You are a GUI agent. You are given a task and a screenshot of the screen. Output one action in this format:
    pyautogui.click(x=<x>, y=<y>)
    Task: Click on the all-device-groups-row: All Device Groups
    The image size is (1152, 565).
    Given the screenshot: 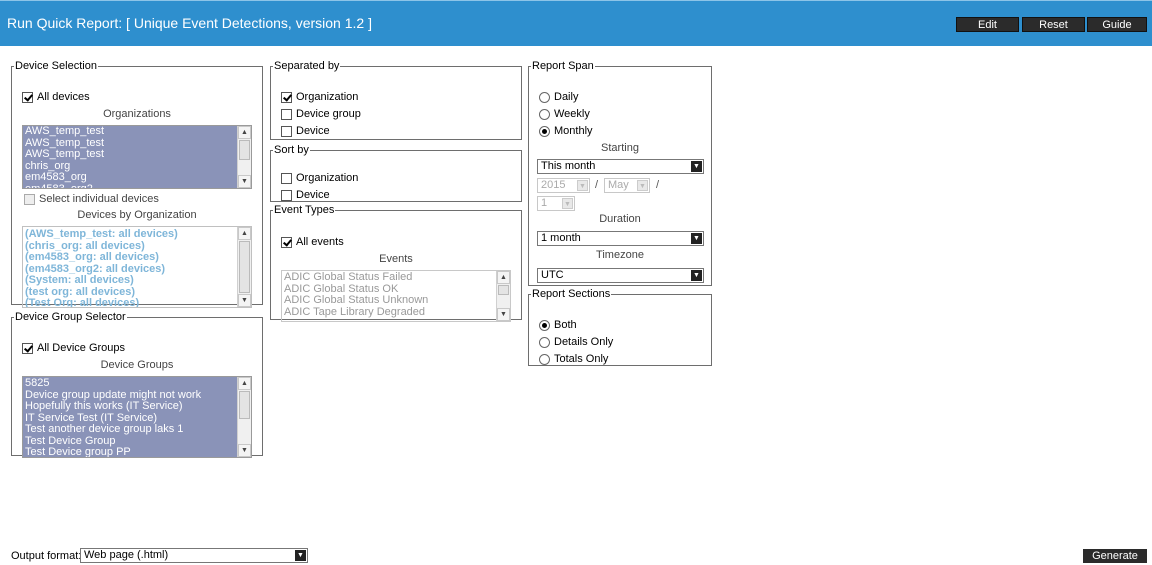 What is the action you would take?
    pyautogui.click(x=73, y=348)
    